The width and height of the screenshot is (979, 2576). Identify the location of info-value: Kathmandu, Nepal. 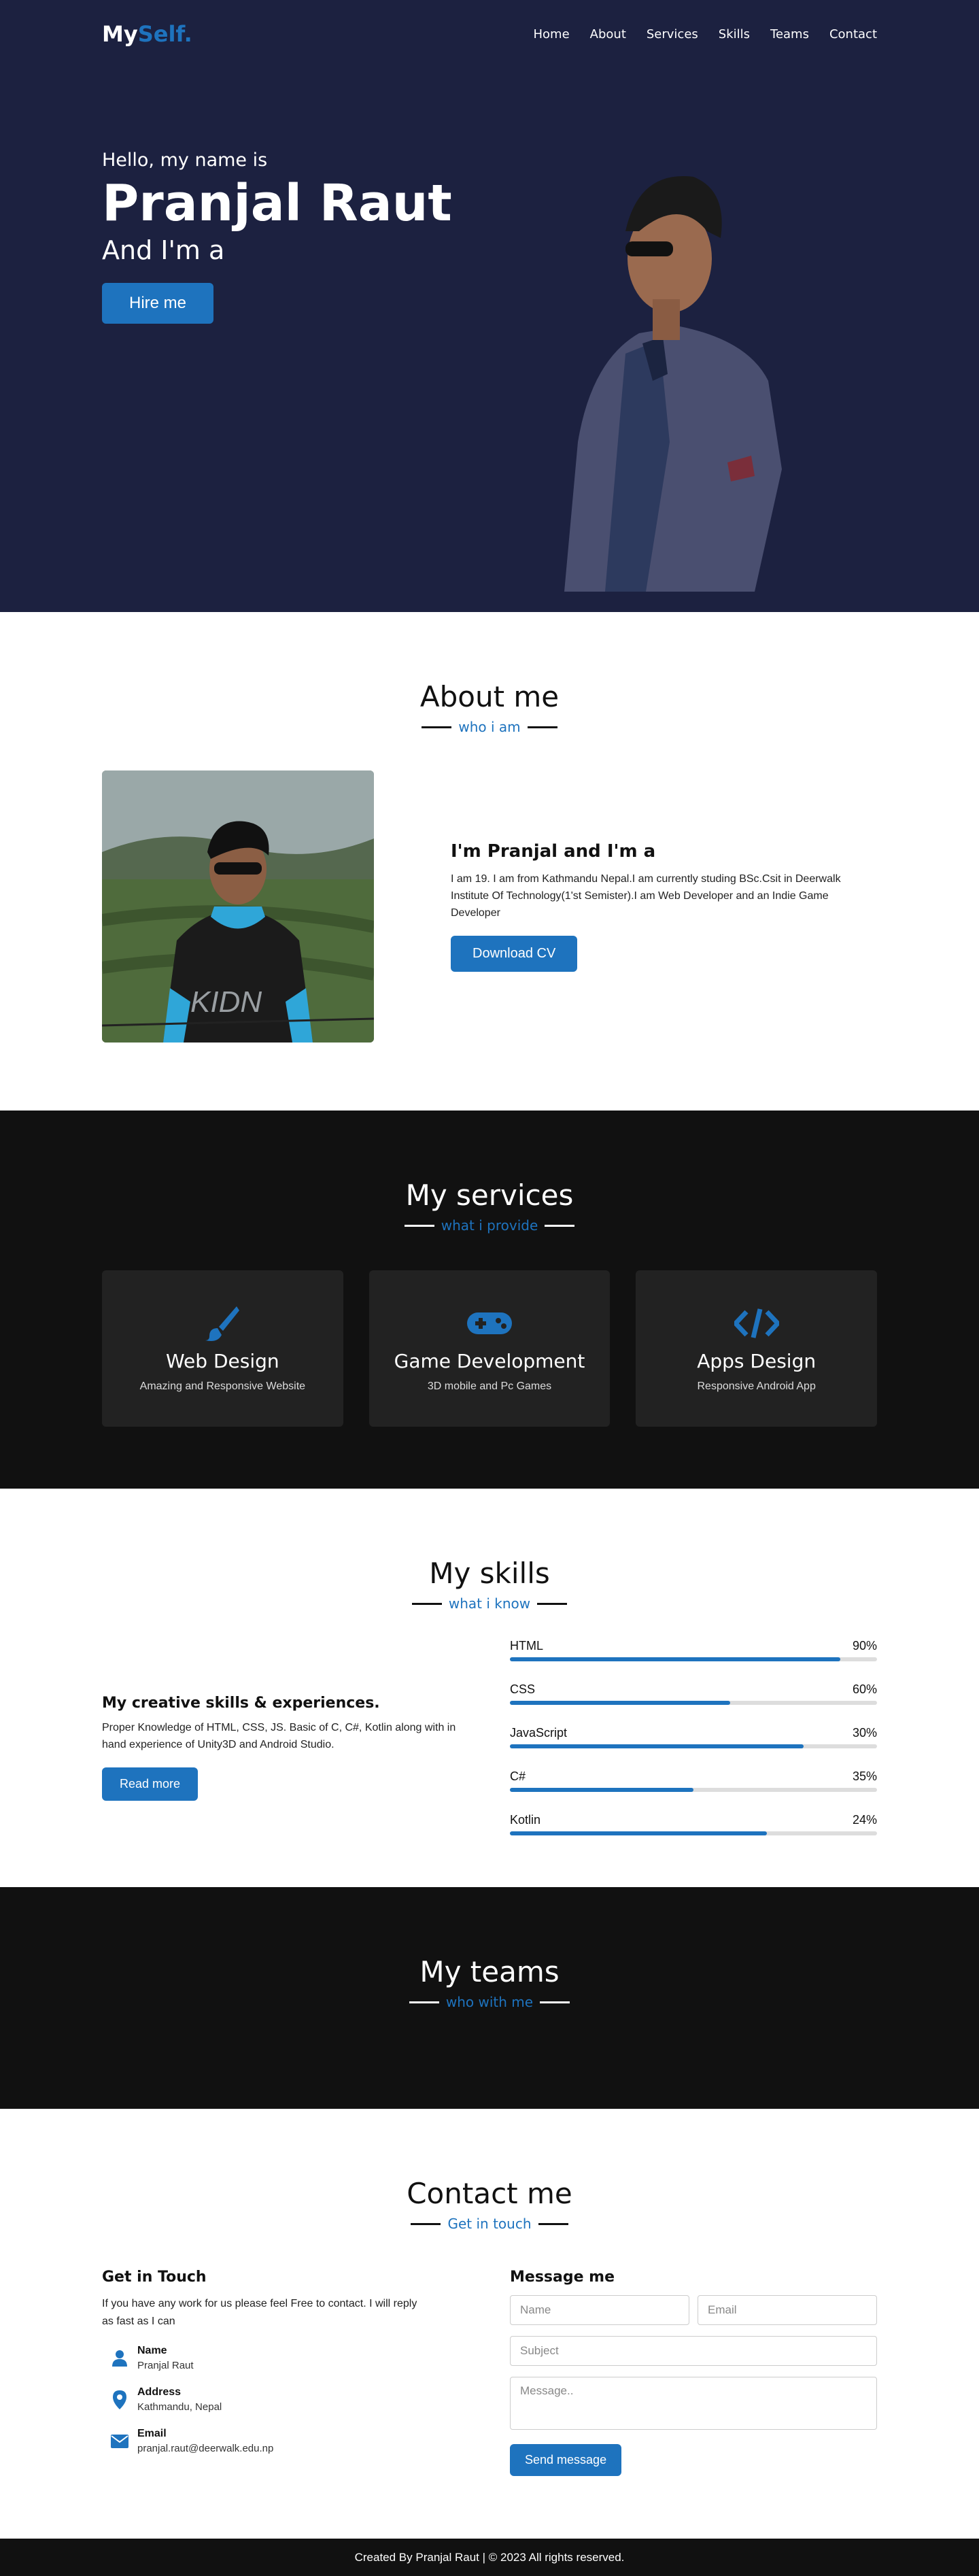
(179, 2407).